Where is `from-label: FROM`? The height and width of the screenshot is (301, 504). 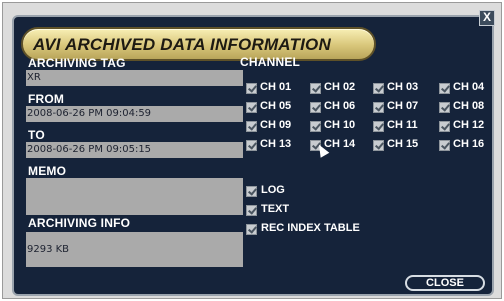
from-label: FROM is located at coordinates (46, 99).